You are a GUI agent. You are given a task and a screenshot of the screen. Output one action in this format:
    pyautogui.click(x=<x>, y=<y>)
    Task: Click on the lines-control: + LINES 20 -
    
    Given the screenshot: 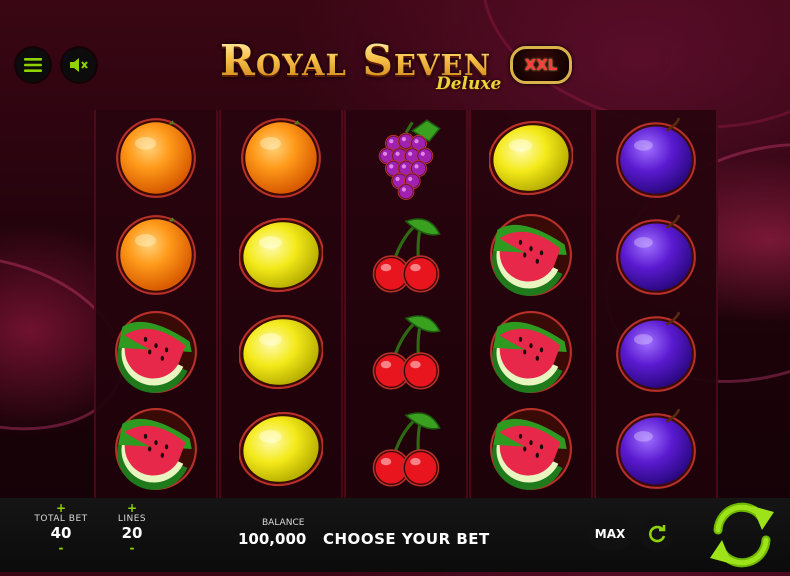 What is the action you would take?
    pyautogui.click(x=132, y=528)
    